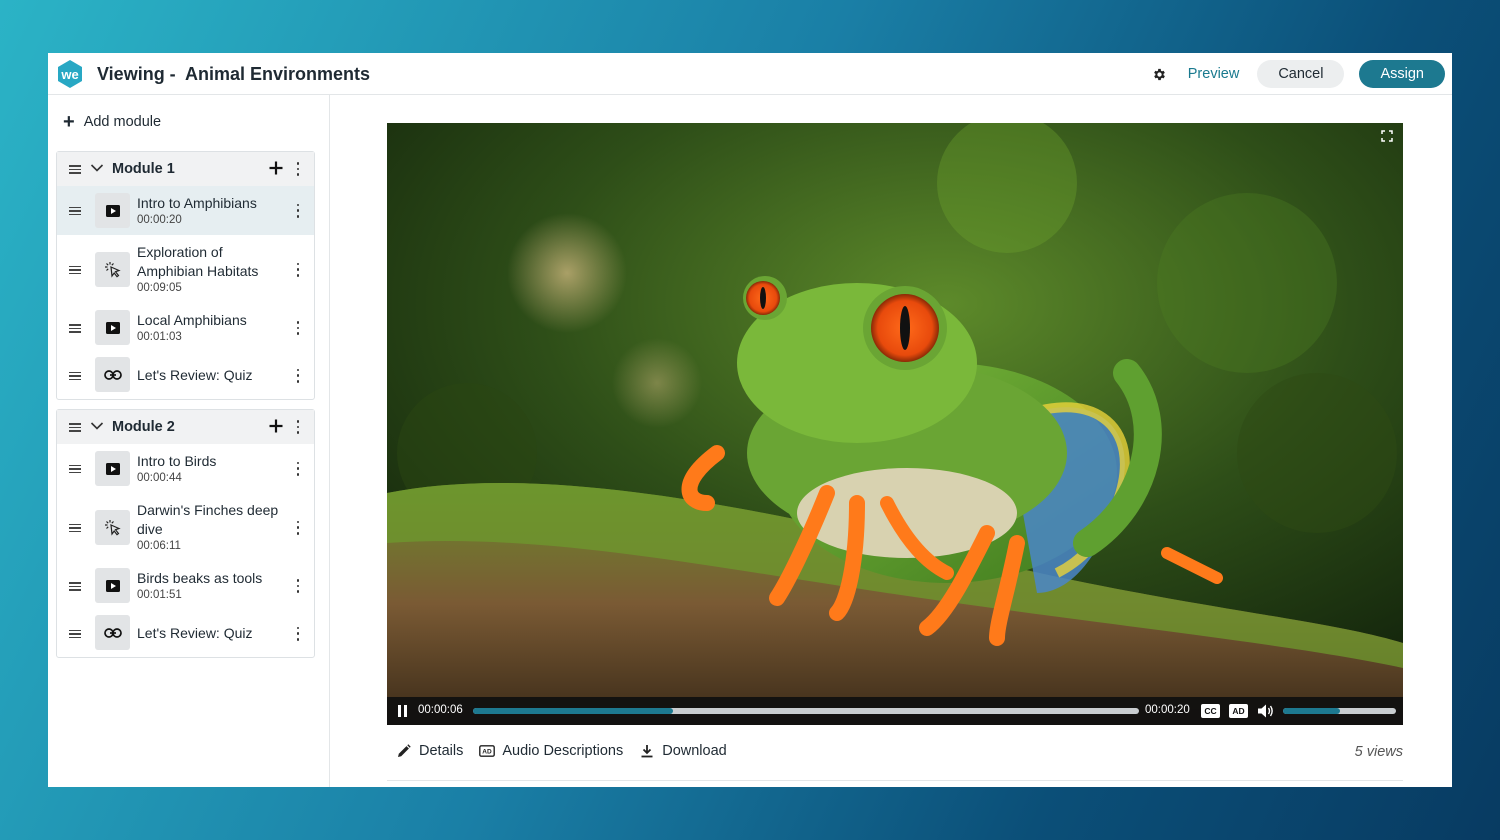 The image size is (1500, 840). What do you see at coordinates (198, 261) in the screenshot?
I see `item-title: Exploration of Amphibian Habitats` at bounding box center [198, 261].